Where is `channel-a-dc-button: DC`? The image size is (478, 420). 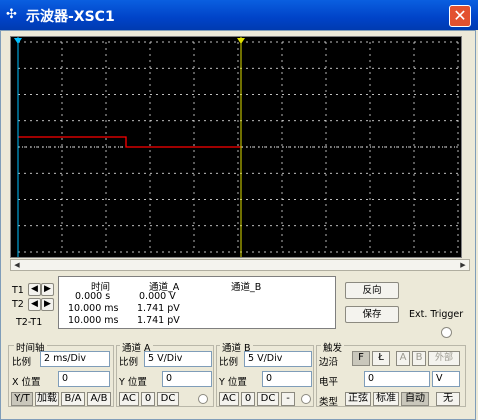 channel-a-dc-button: DC is located at coordinates (168, 399).